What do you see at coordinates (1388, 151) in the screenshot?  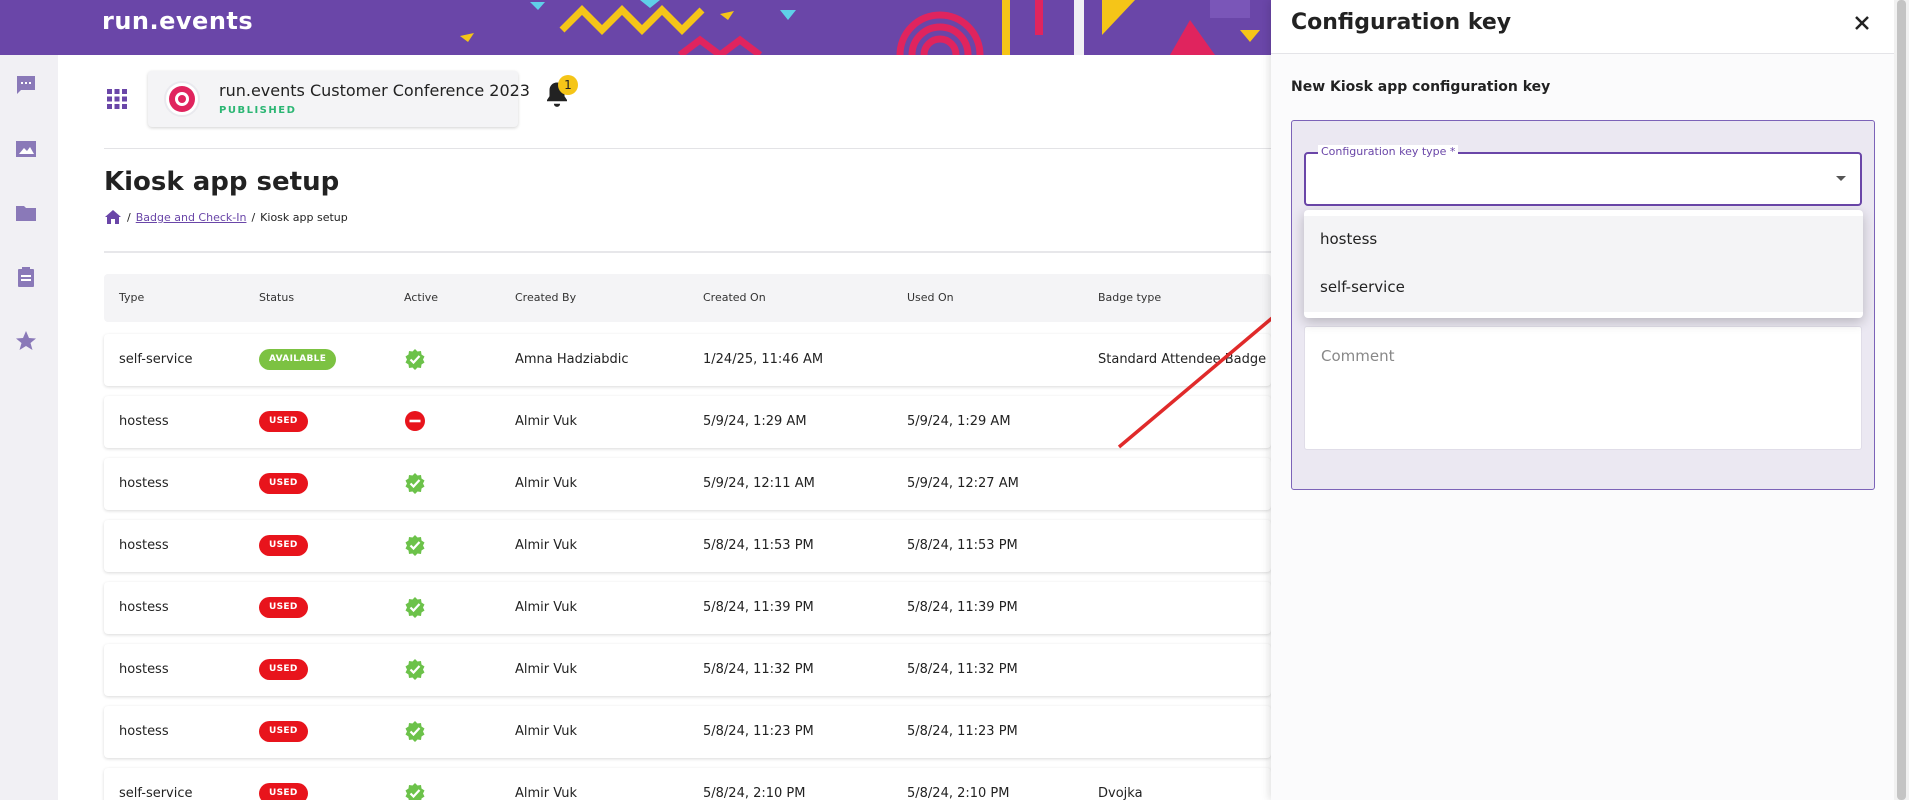 I see `key-type-label: Configuration key type *` at bounding box center [1388, 151].